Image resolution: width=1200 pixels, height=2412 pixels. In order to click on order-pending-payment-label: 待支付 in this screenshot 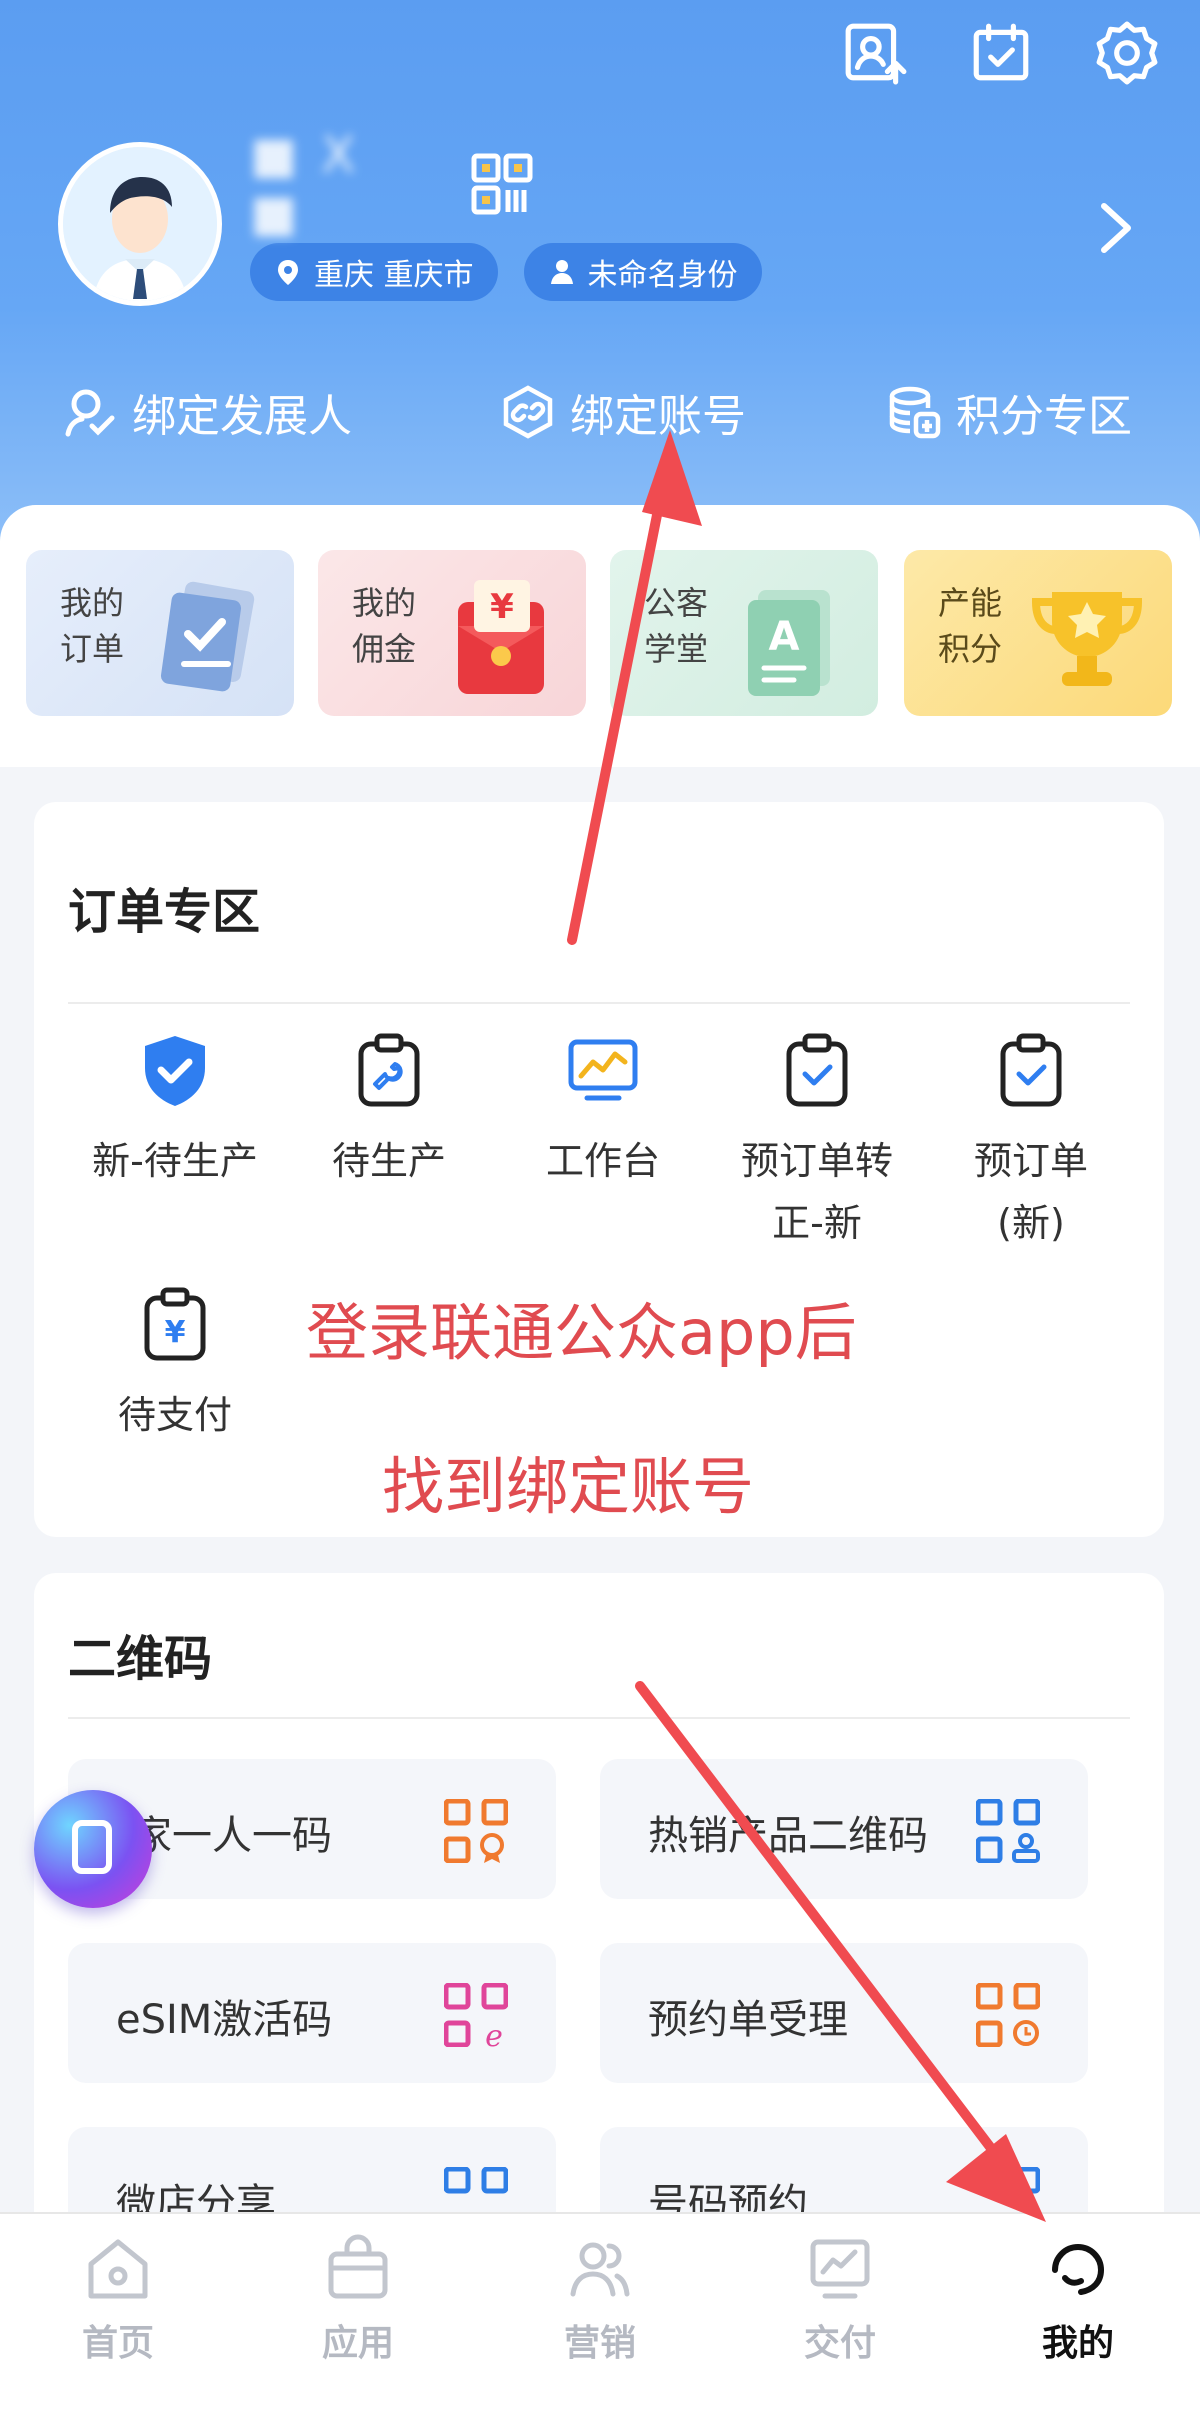, I will do `click(174, 1415)`.